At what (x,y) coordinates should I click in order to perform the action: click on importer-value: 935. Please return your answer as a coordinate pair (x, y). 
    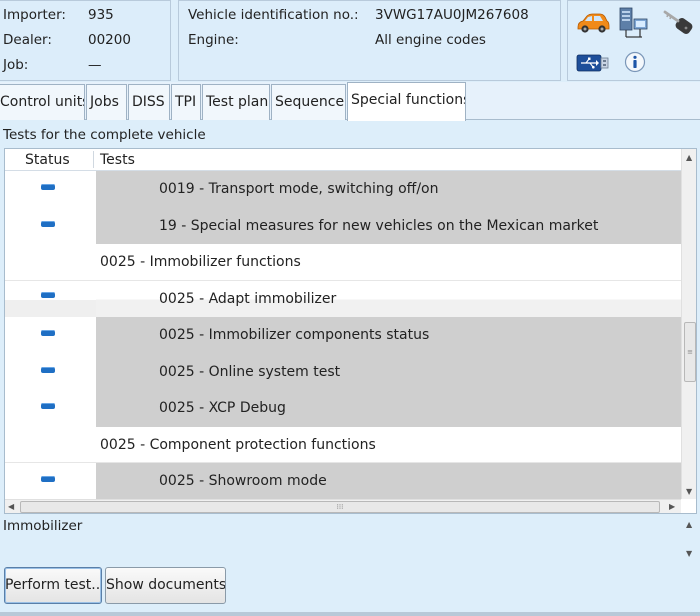
    Looking at the image, I should click on (101, 15).